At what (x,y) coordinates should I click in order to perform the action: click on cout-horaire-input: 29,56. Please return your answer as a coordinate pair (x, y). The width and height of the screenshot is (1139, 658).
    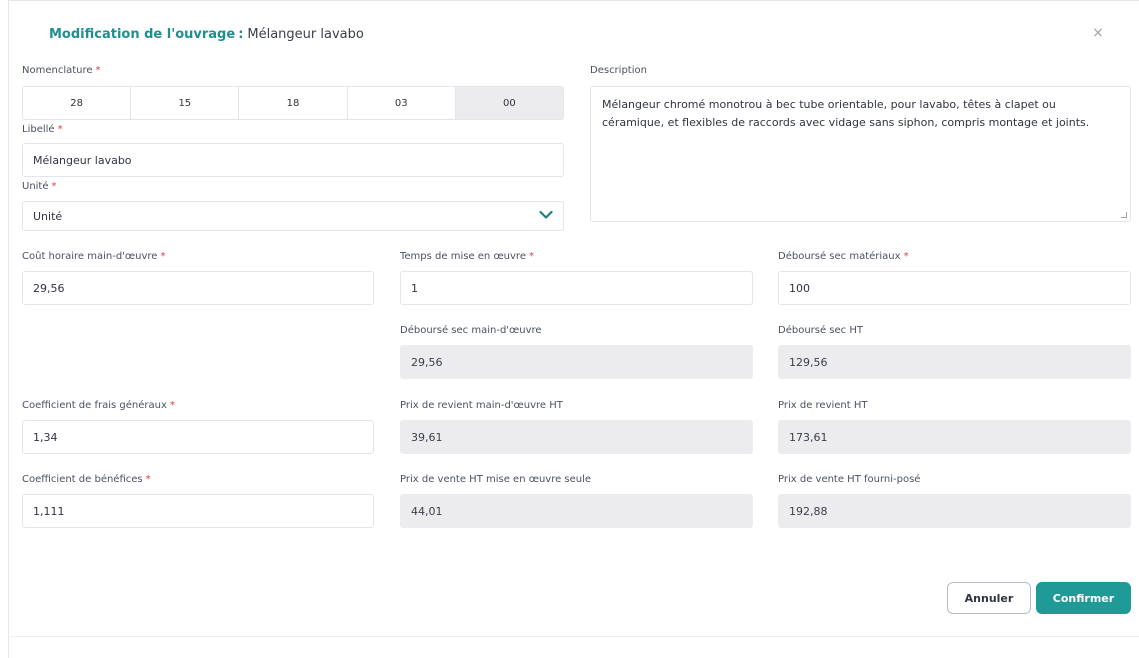
    Looking at the image, I should click on (198, 288).